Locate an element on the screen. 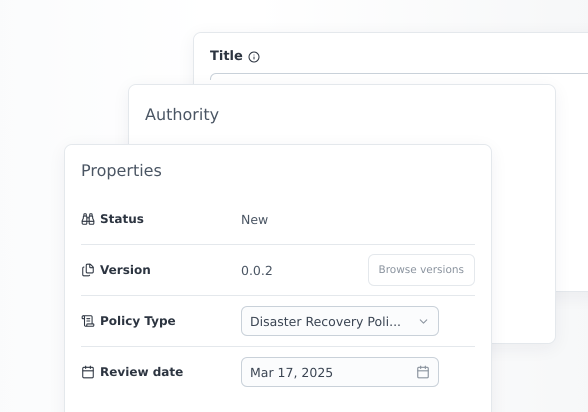 Image resolution: width=588 pixels, height=412 pixels. scroll-icon is located at coordinates (88, 321).